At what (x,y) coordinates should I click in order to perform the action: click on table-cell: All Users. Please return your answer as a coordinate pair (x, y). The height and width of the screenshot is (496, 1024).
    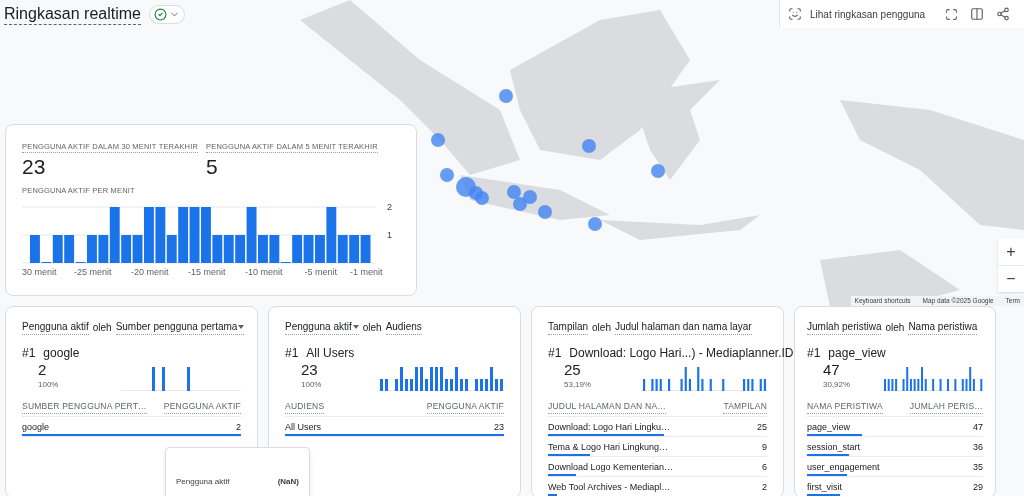
    Looking at the image, I should click on (303, 427).